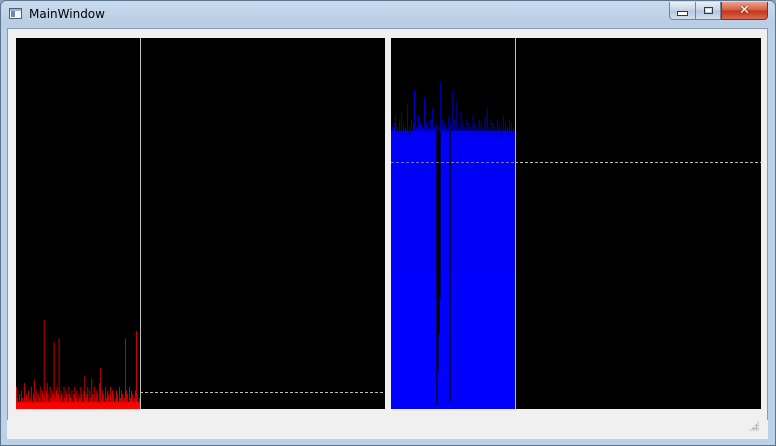 This screenshot has width=776, height=446. What do you see at coordinates (388, 15) in the screenshot?
I see `title-bar: MainWindow ✕` at bounding box center [388, 15].